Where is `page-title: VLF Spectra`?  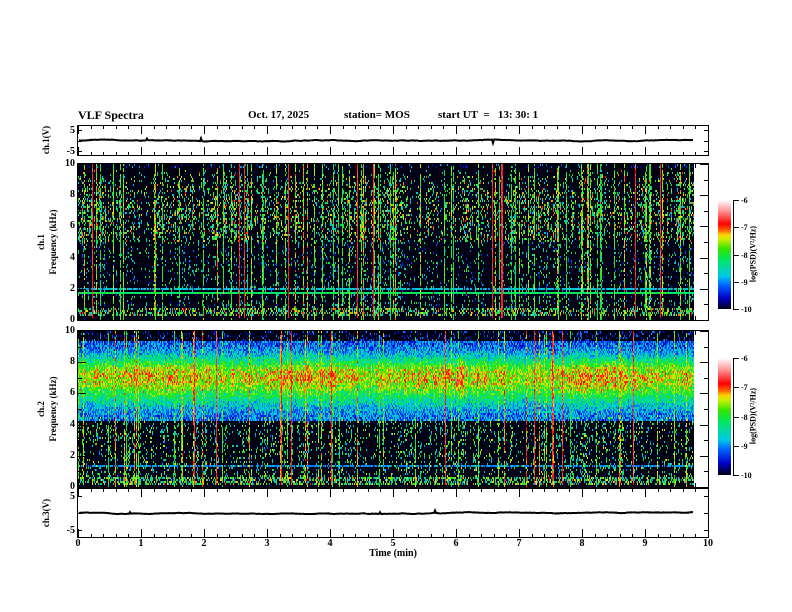 page-title: VLF Spectra is located at coordinates (111, 115).